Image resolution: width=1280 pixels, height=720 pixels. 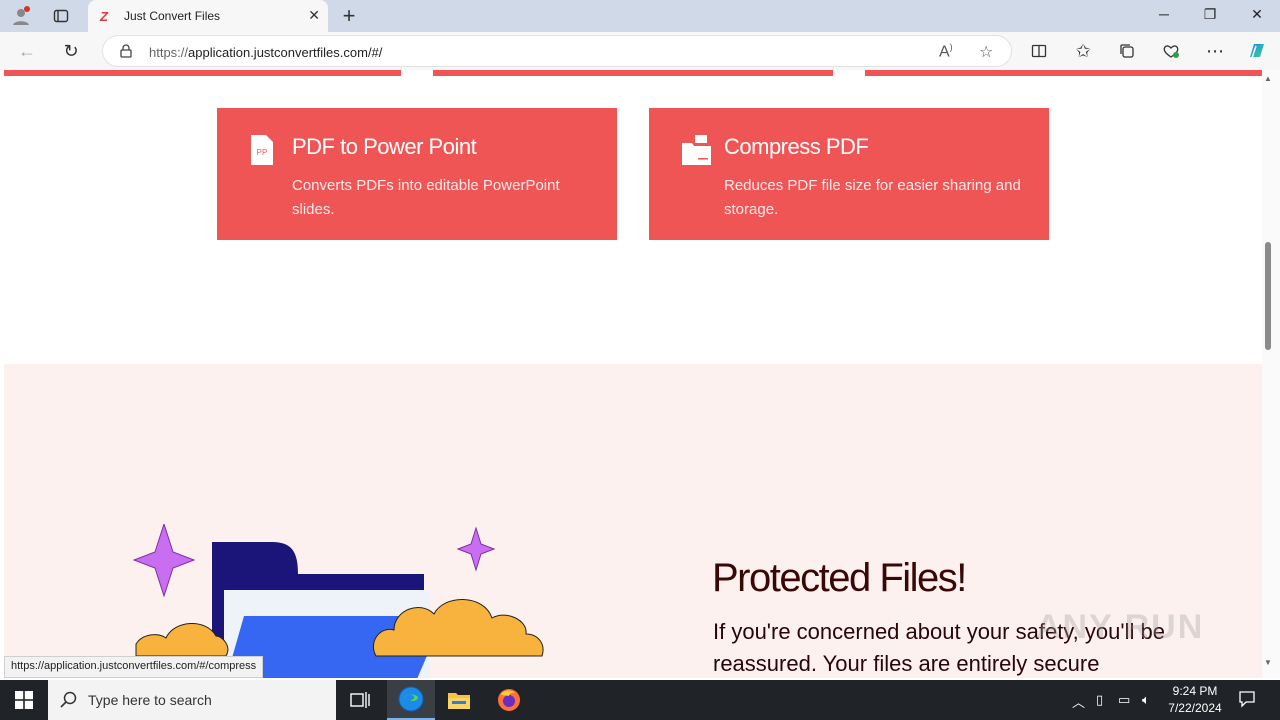 I want to click on compress-file-icon, so click(x=697, y=152).